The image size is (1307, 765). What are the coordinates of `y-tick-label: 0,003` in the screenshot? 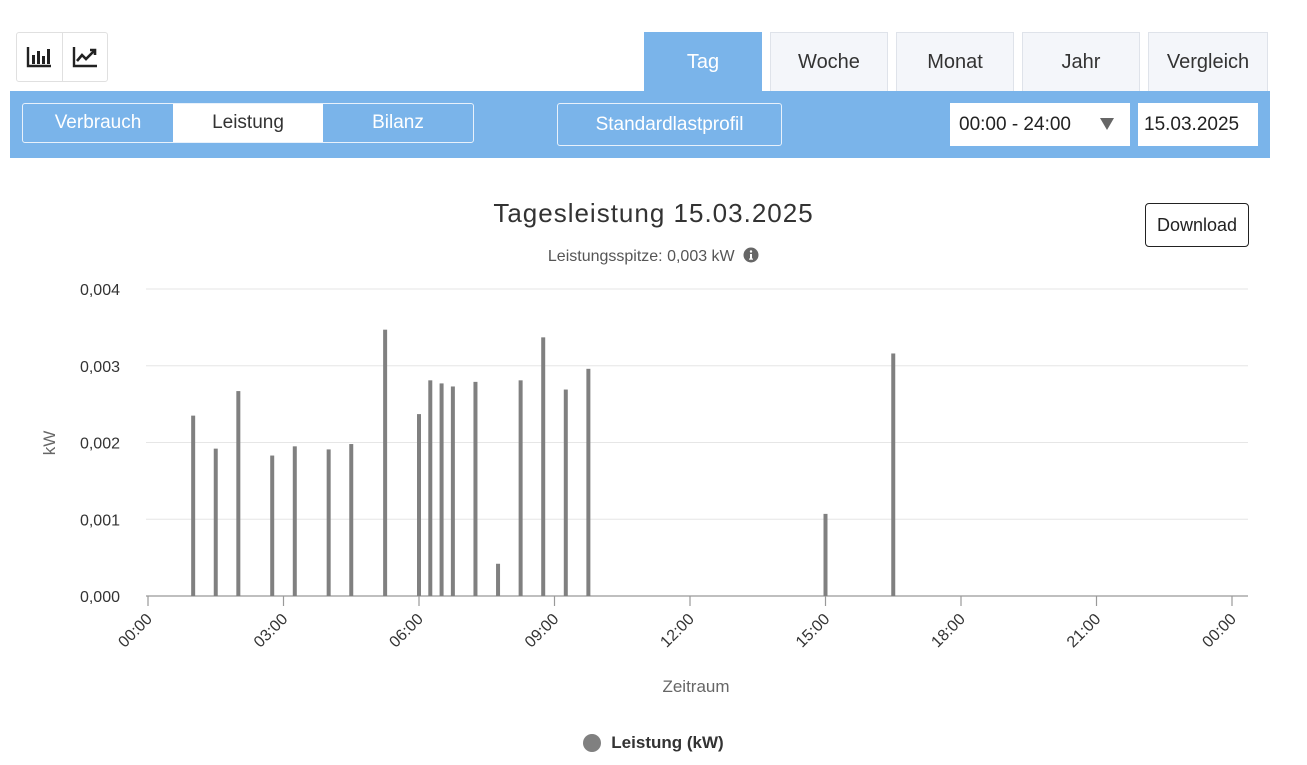 It's located at (100, 367).